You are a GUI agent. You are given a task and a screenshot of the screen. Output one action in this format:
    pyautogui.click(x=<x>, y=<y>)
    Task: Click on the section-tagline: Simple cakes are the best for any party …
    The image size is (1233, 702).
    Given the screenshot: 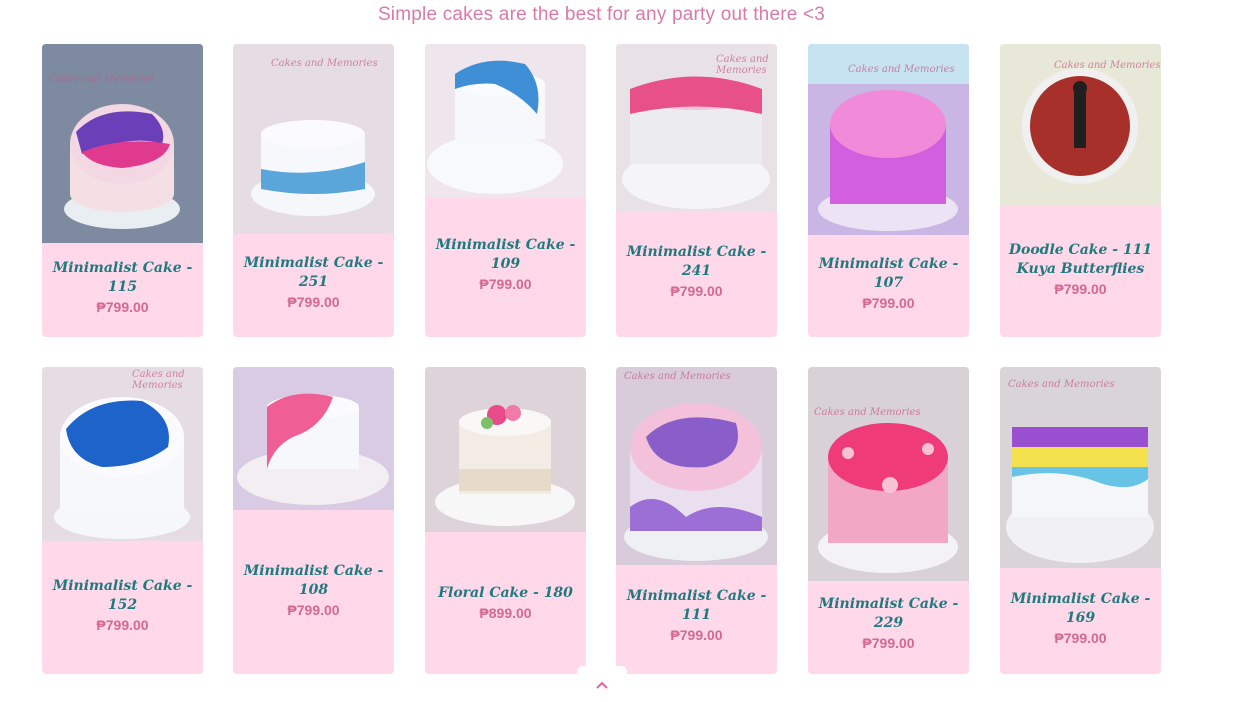 What is the action you would take?
    pyautogui.click(x=601, y=14)
    